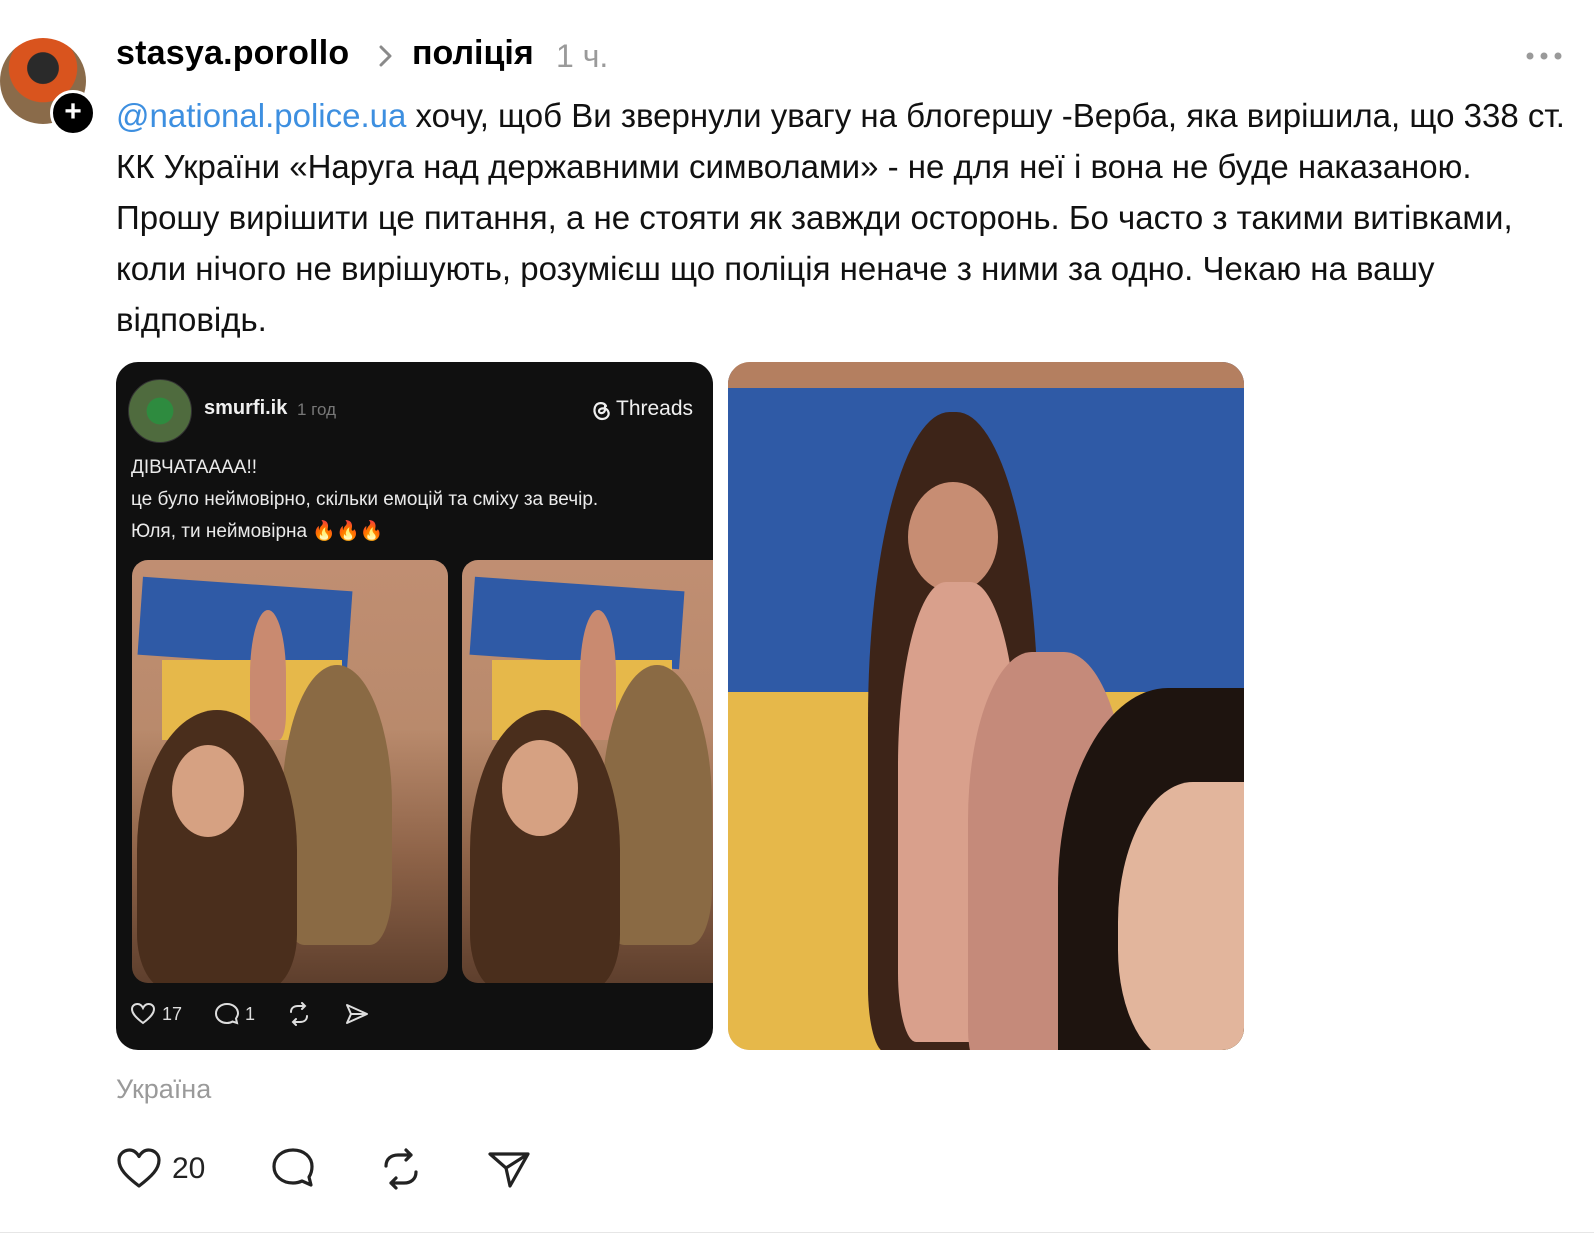 The image size is (1594, 1258). What do you see at coordinates (160, 411) in the screenshot?
I see `embedded-avatar` at bounding box center [160, 411].